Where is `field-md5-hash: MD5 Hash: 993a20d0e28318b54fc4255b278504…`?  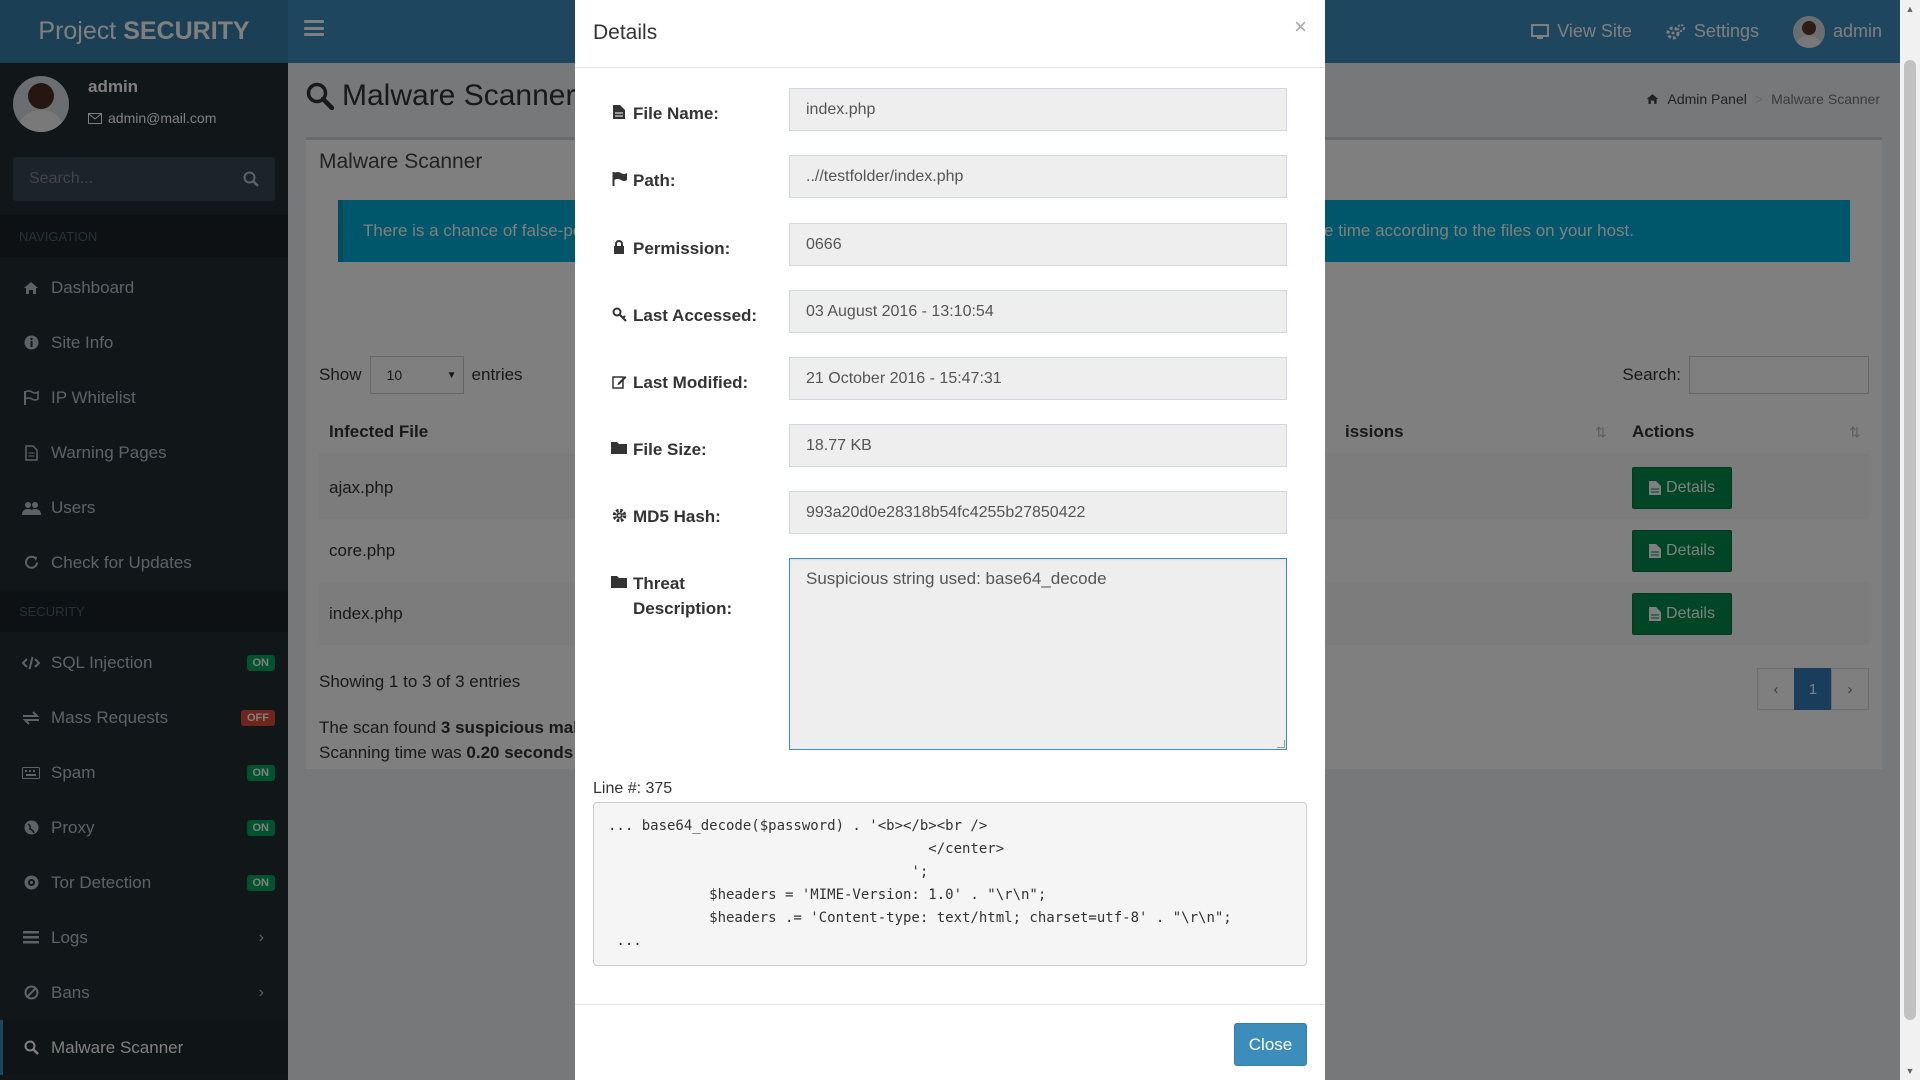
field-md5-hash: MD5 Hash: 993a20d0e28318b54fc4255b278504… is located at coordinates (951, 512).